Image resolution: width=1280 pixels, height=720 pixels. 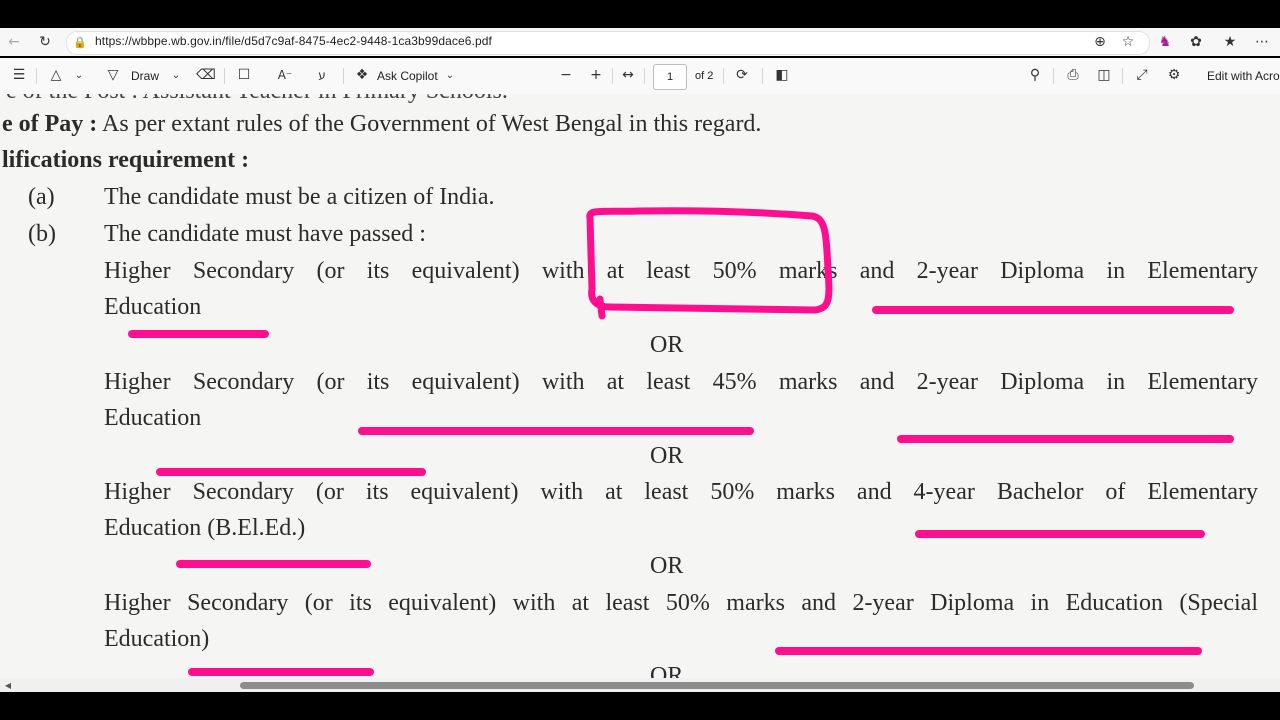 I want to click on page-total: of 2, so click(x=704, y=76).